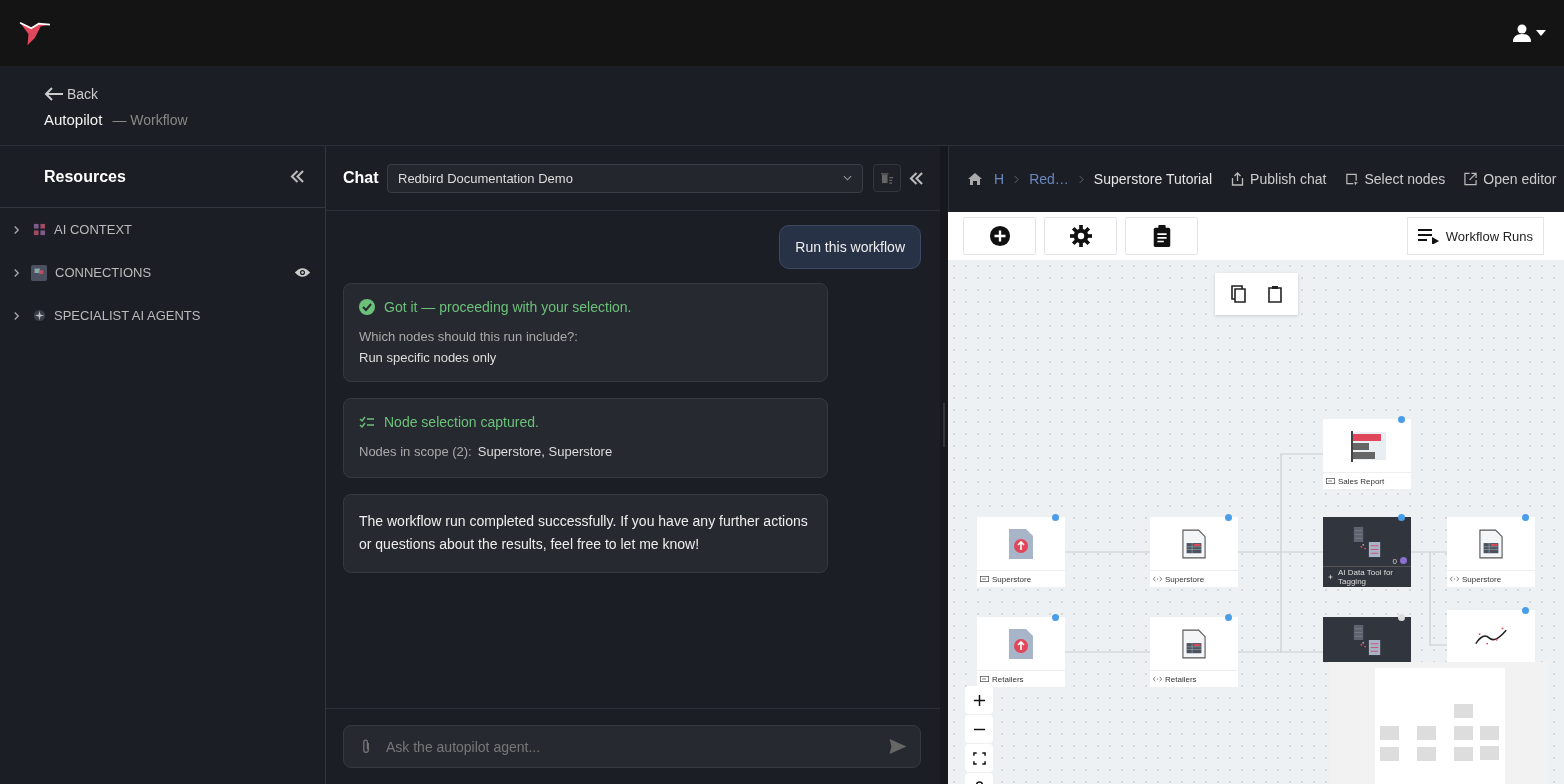 The width and height of the screenshot is (1564, 784). I want to click on node-label: Sales Report, so click(1361, 481).